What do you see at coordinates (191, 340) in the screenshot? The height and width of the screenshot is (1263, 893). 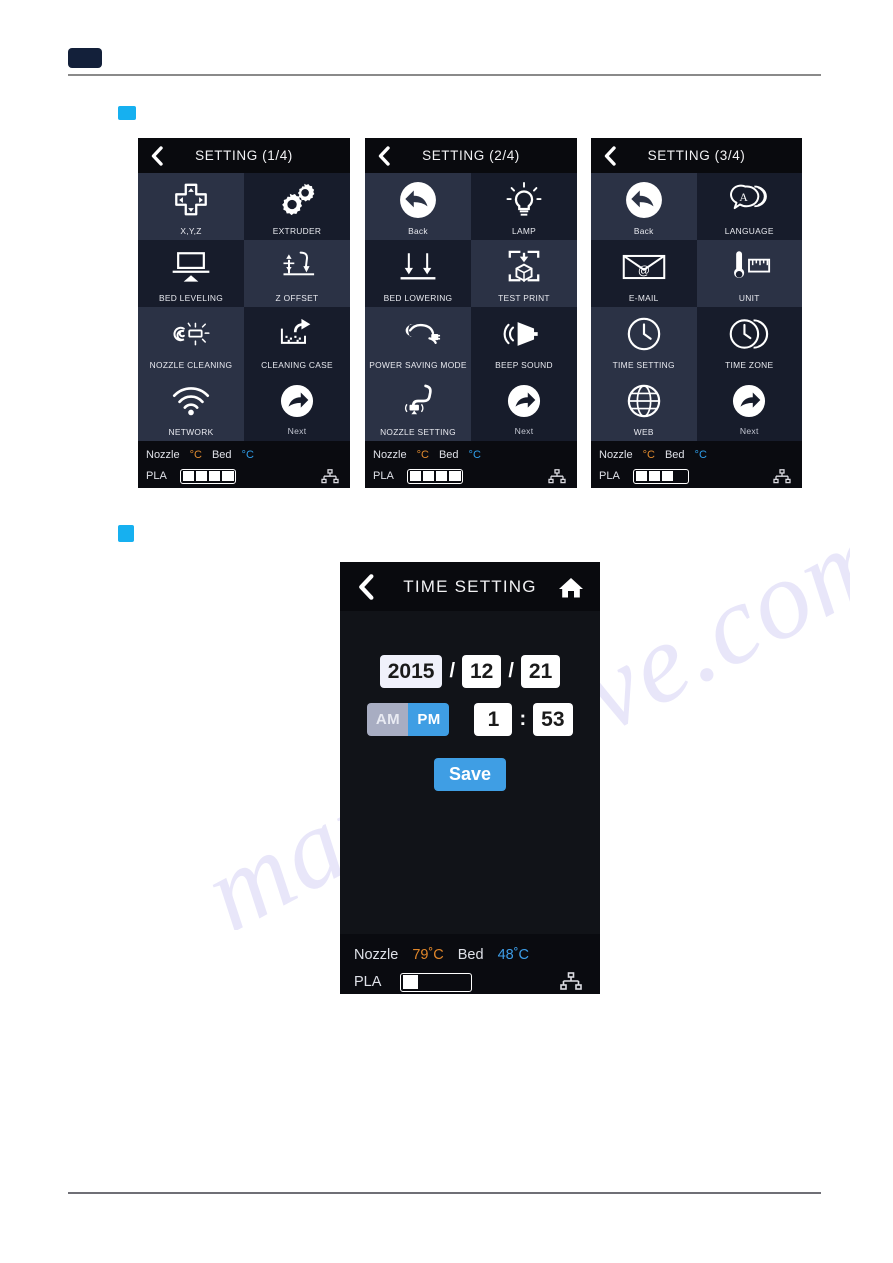 I see `tile-nozzle-cleaning: NOZZLE CLEANING` at bounding box center [191, 340].